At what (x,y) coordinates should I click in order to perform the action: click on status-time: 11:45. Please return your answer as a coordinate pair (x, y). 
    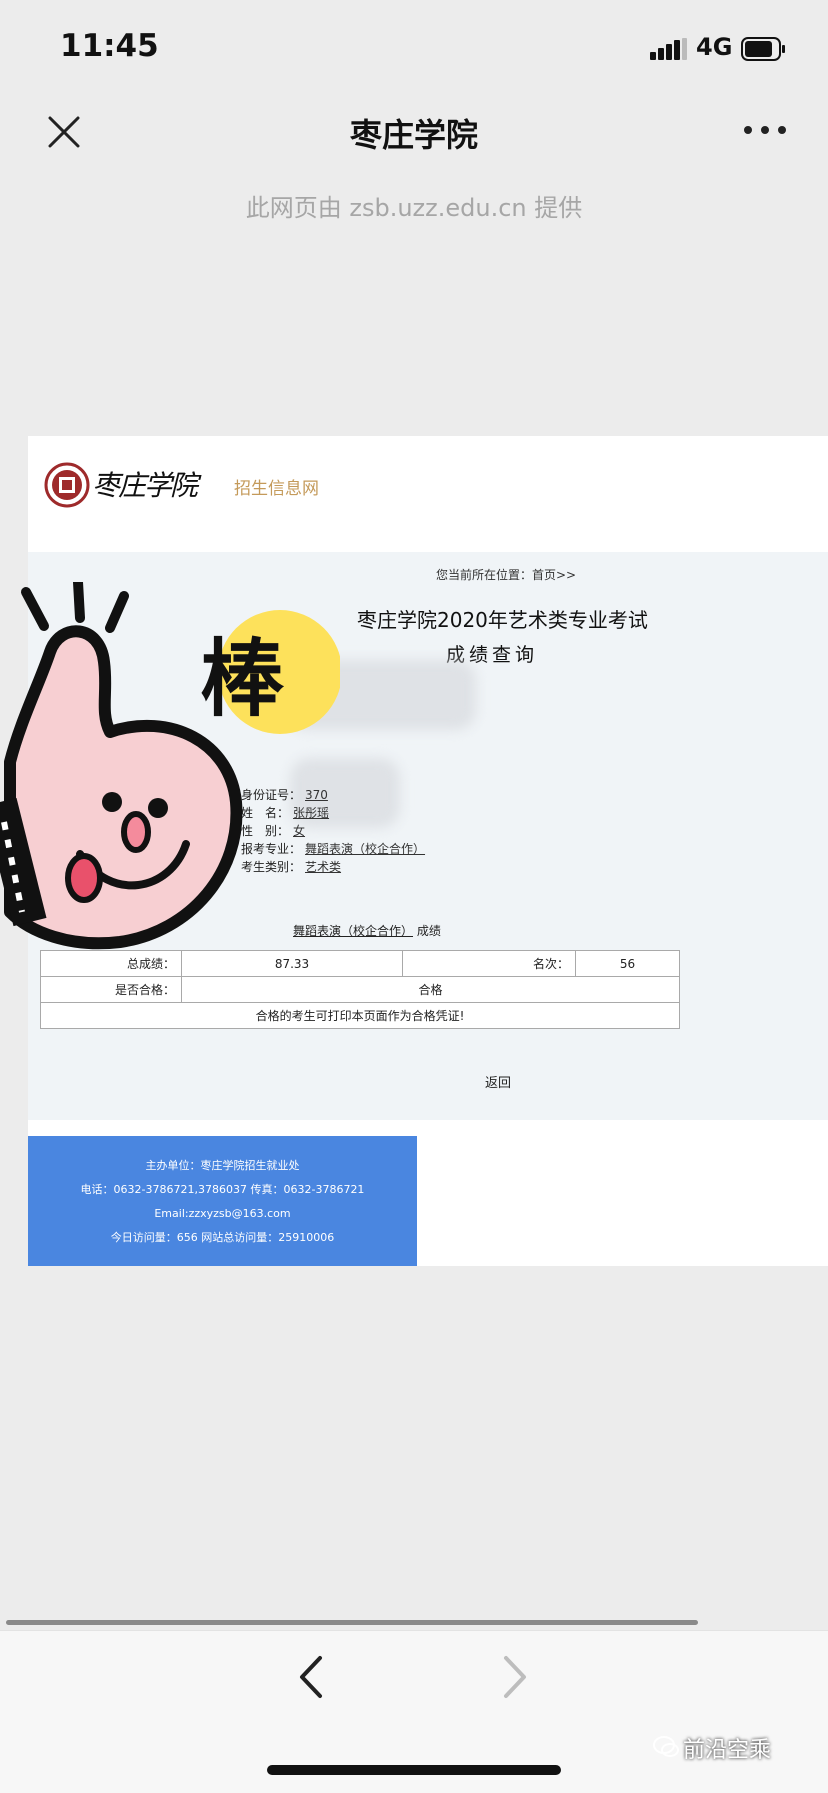
    Looking at the image, I should click on (109, 46).